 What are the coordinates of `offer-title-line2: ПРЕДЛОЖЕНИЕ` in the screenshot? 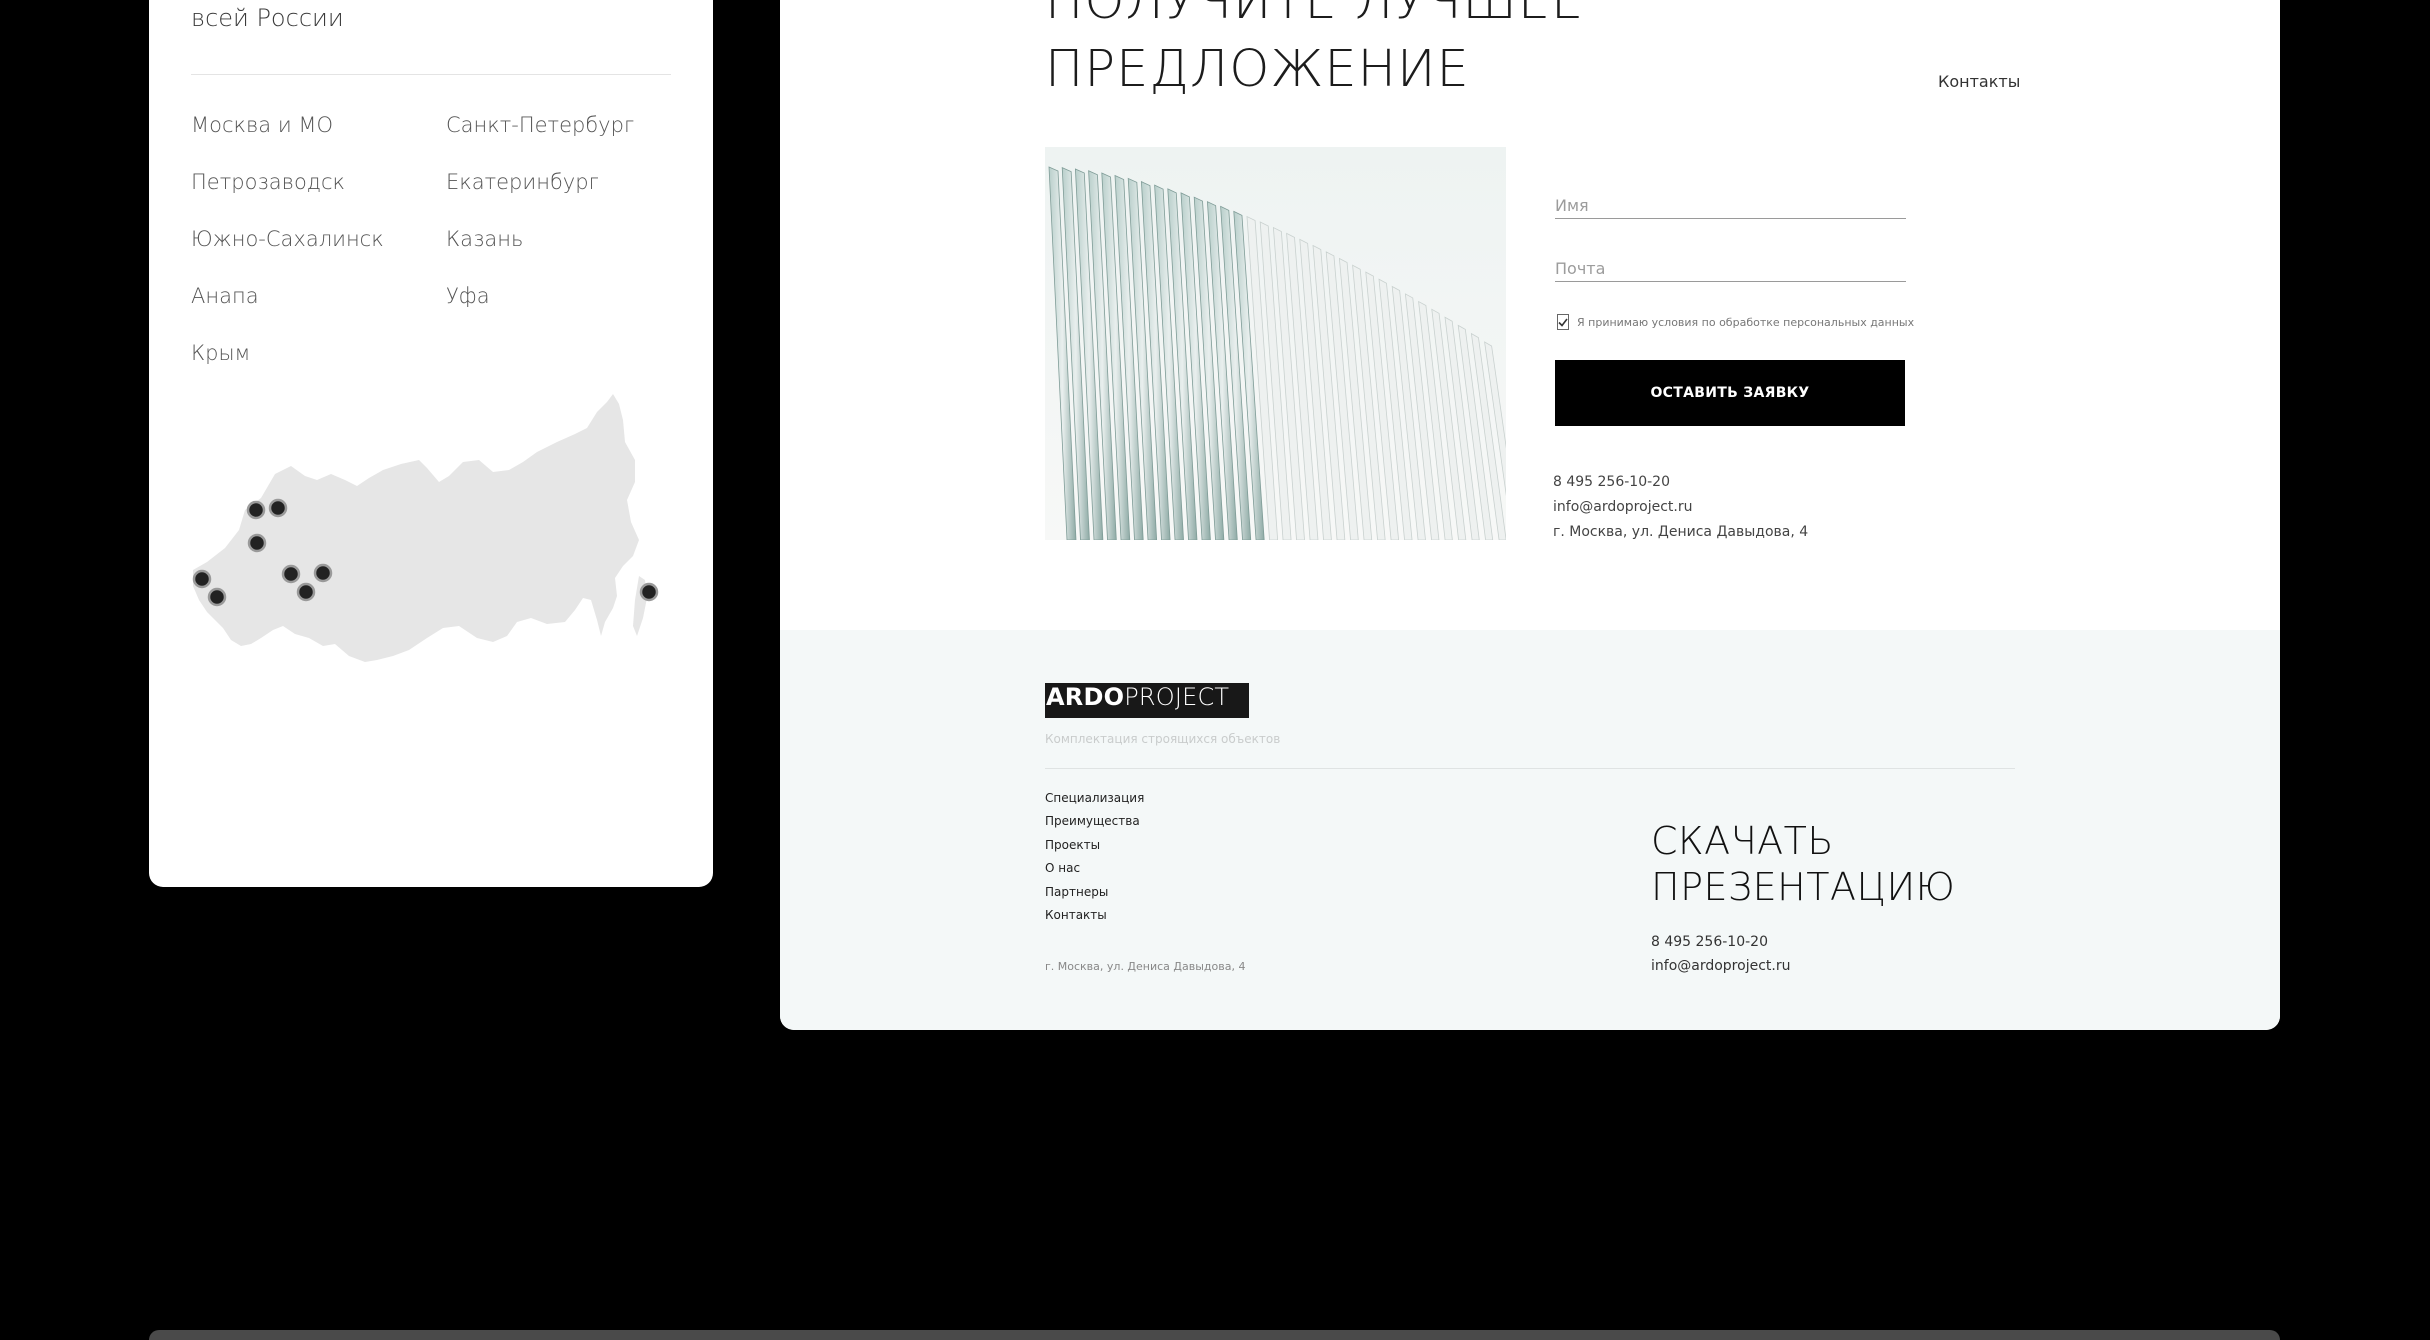 It's located at (1257, 69).